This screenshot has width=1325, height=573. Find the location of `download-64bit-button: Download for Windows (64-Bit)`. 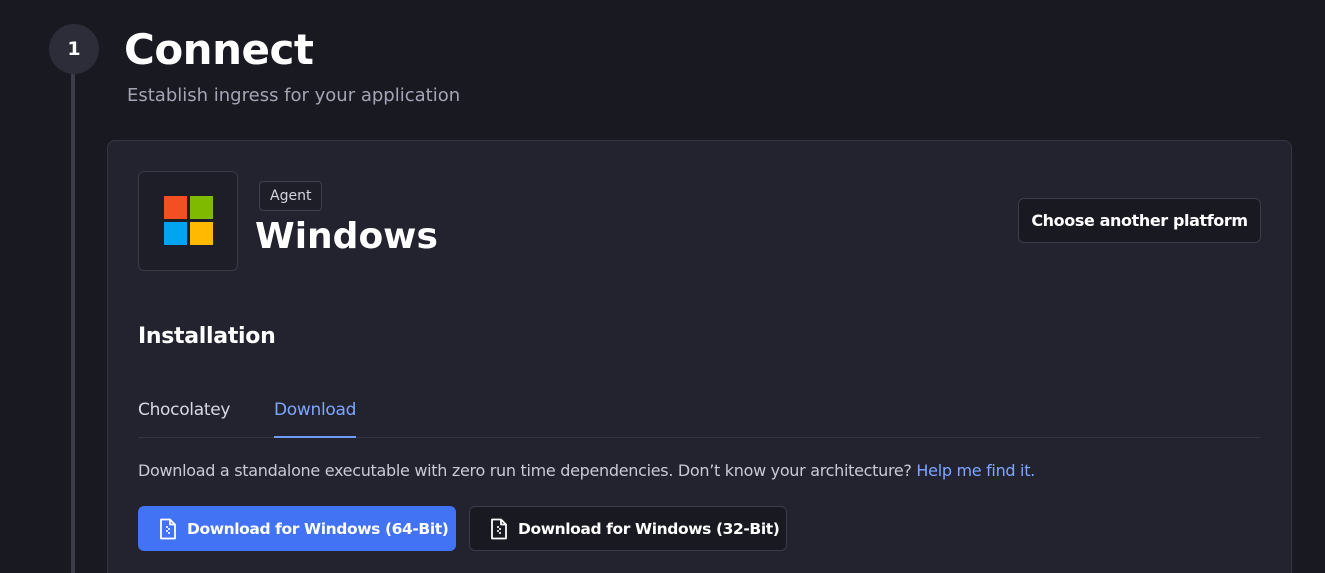

download-64bit-button: Download for Windows (64-Bit) is located at coordinates (297, 528).